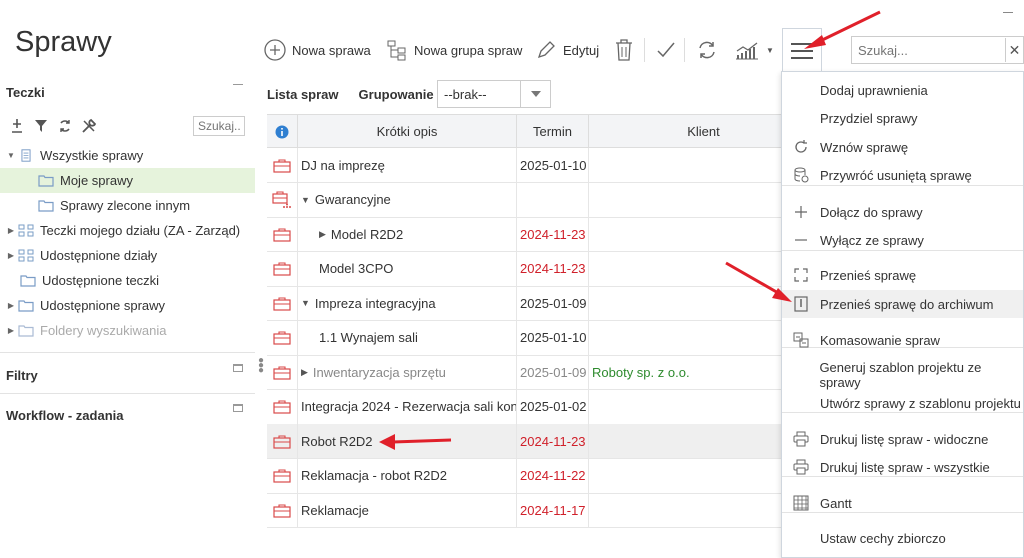 The width and height of the screenshot is (1024, 558). What do you see at coordinates (553, 337) in the screenshot?
I see `deadline-cell: 2025-01-10` at bounding box center [553, 337].